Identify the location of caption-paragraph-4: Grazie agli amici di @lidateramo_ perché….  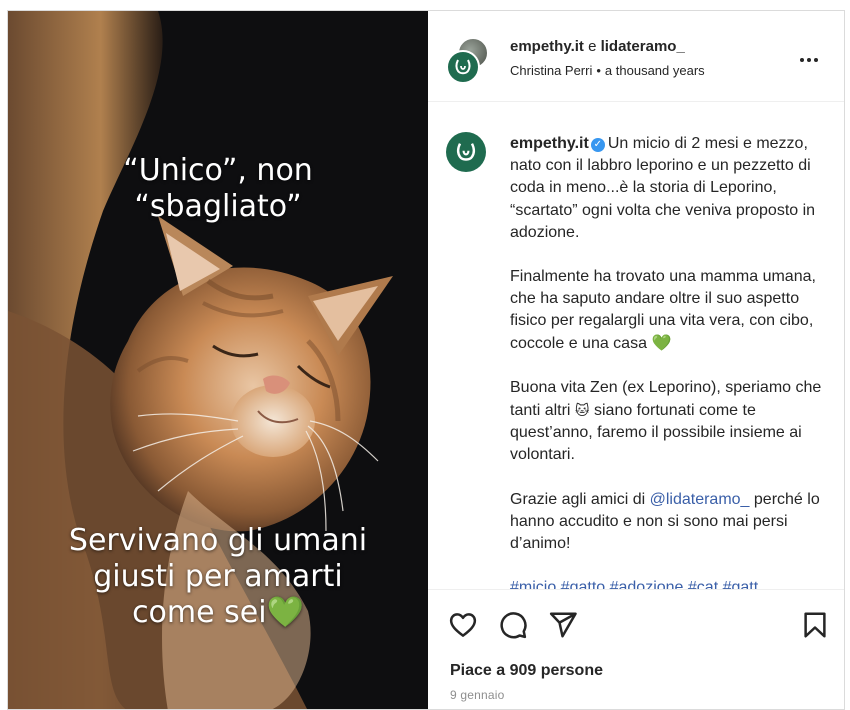
(671, 522).